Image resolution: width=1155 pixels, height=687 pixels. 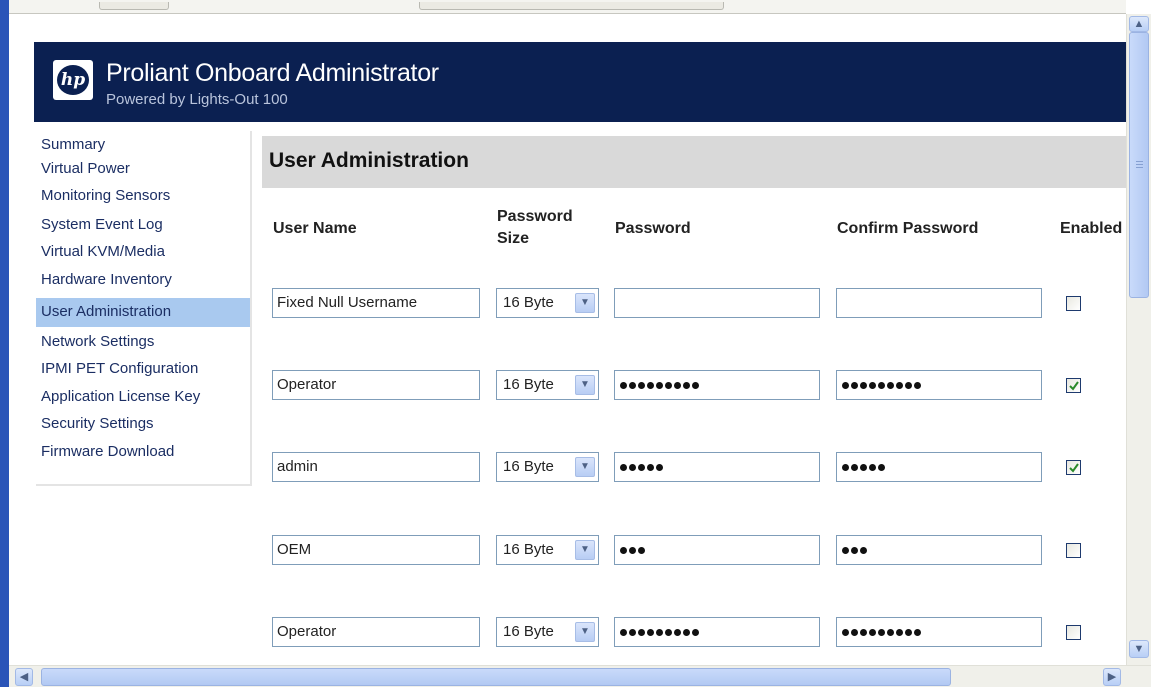 What do you see at coordinates (376, 303) in the screenshot?
I see `username-field: Fixed Null Username` at bounding box center [376, 303].